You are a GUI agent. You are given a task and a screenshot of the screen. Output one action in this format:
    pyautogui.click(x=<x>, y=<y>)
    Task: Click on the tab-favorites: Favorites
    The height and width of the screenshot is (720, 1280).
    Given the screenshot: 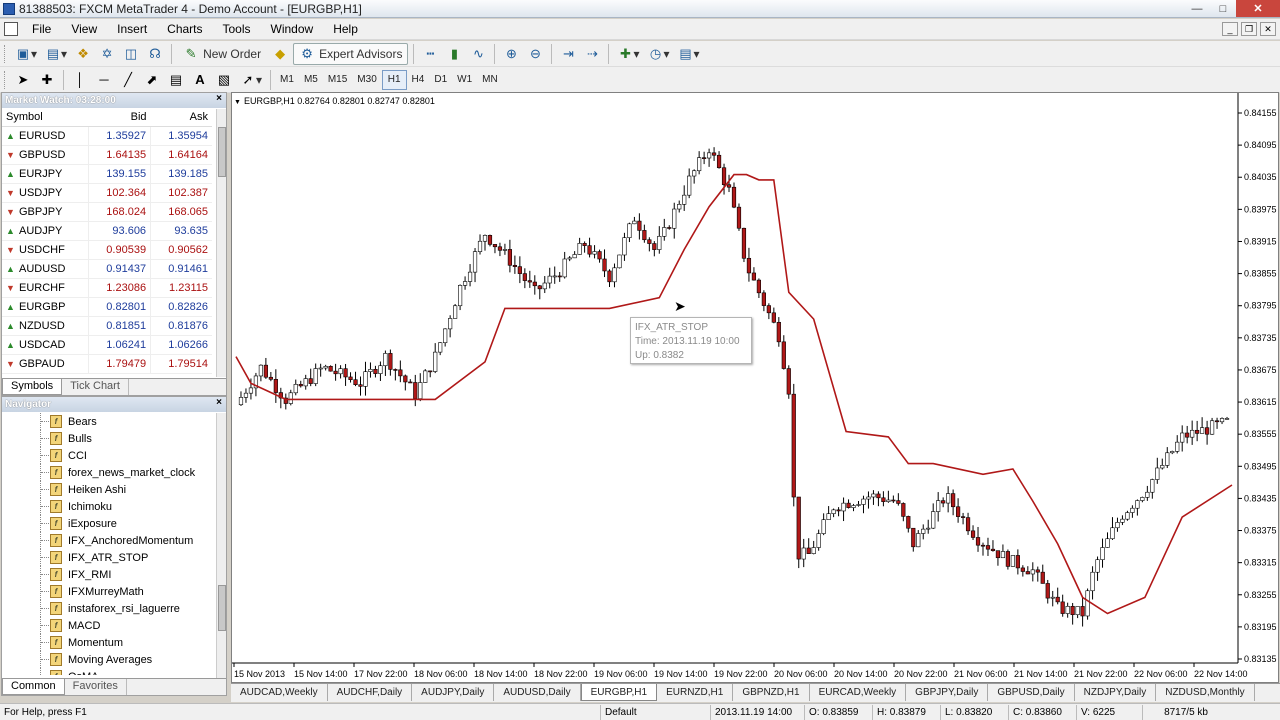 What is the action you would take?
    pyautogui.click(x=96, y=687)
    